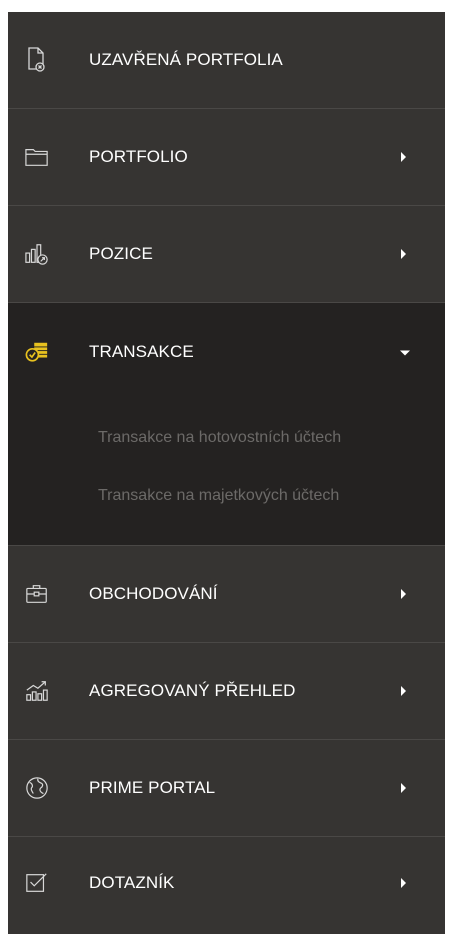  Describe the element at coordinates (37, 594) in the screenshot. I see `briefcase-icon` at that location.